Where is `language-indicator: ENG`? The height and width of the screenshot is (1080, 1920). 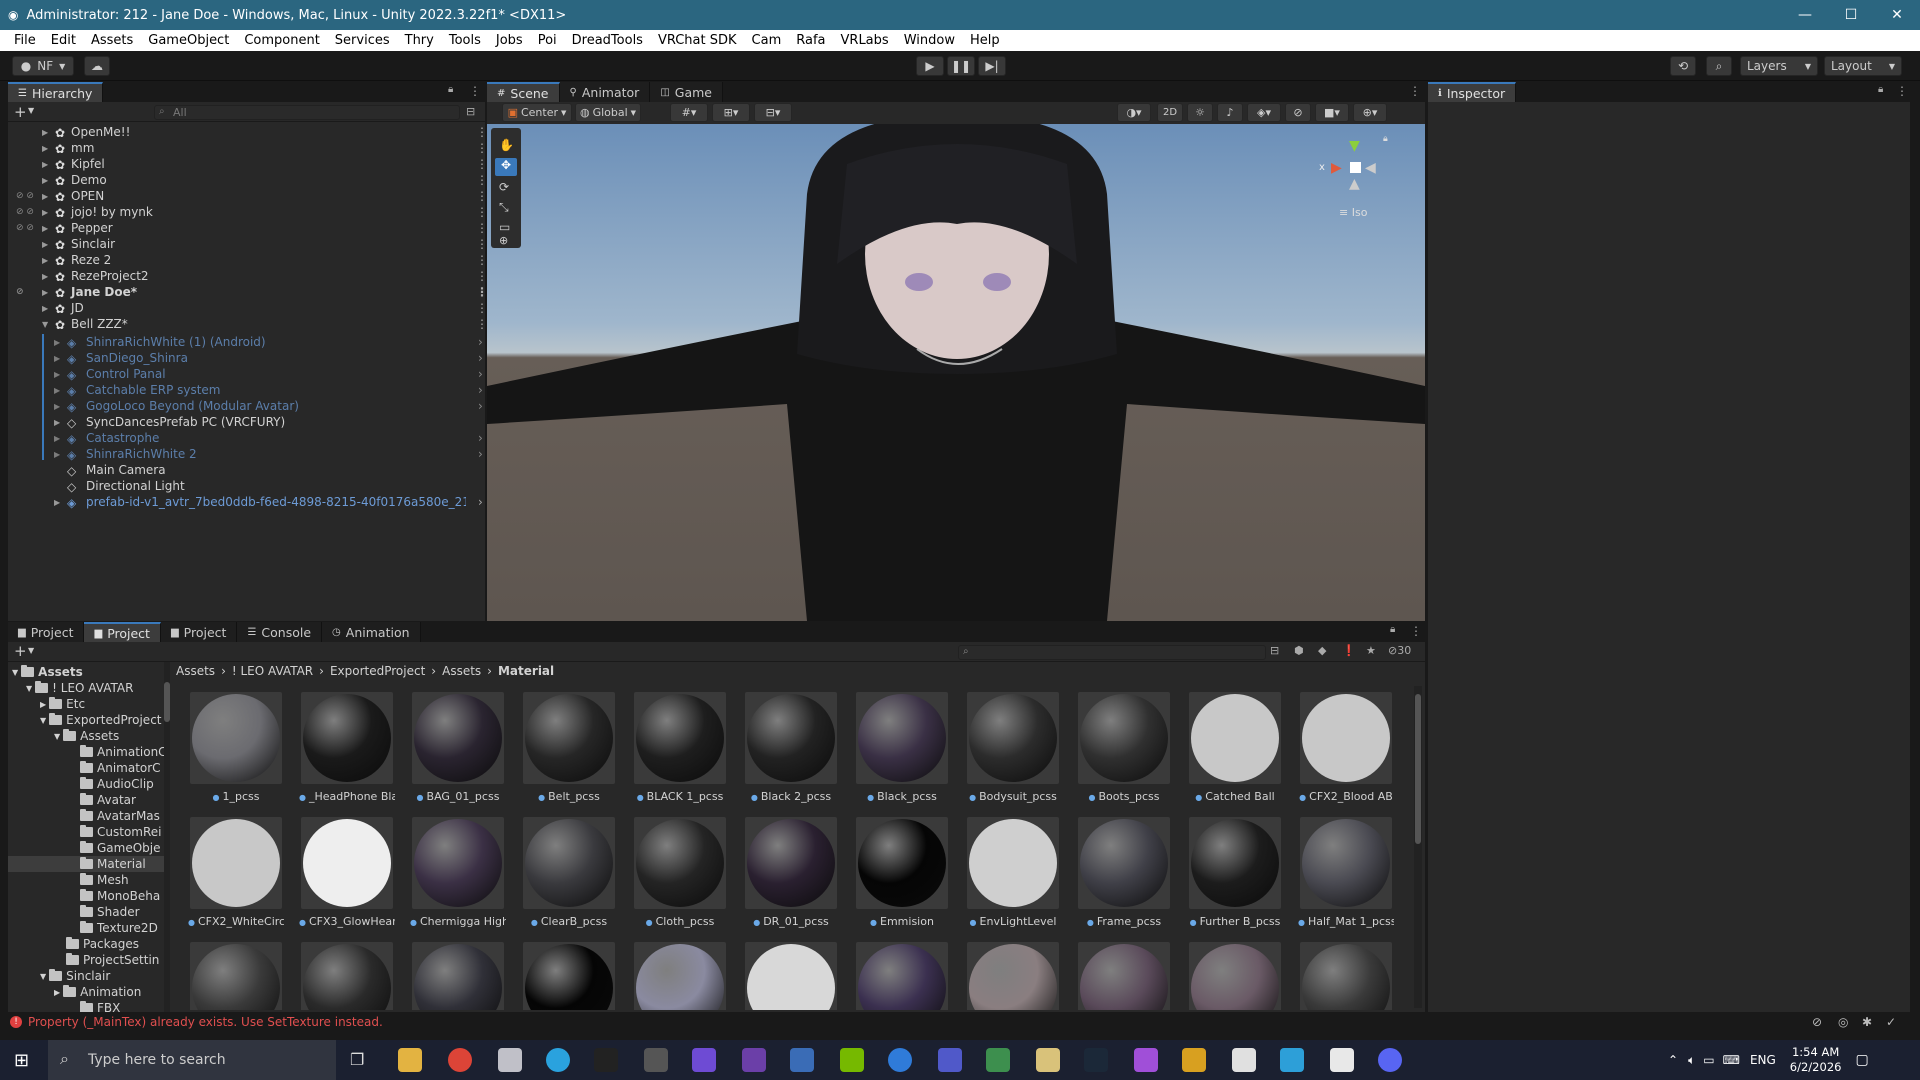 language-indicator: ENG is located at coordinates (1763, 1060).